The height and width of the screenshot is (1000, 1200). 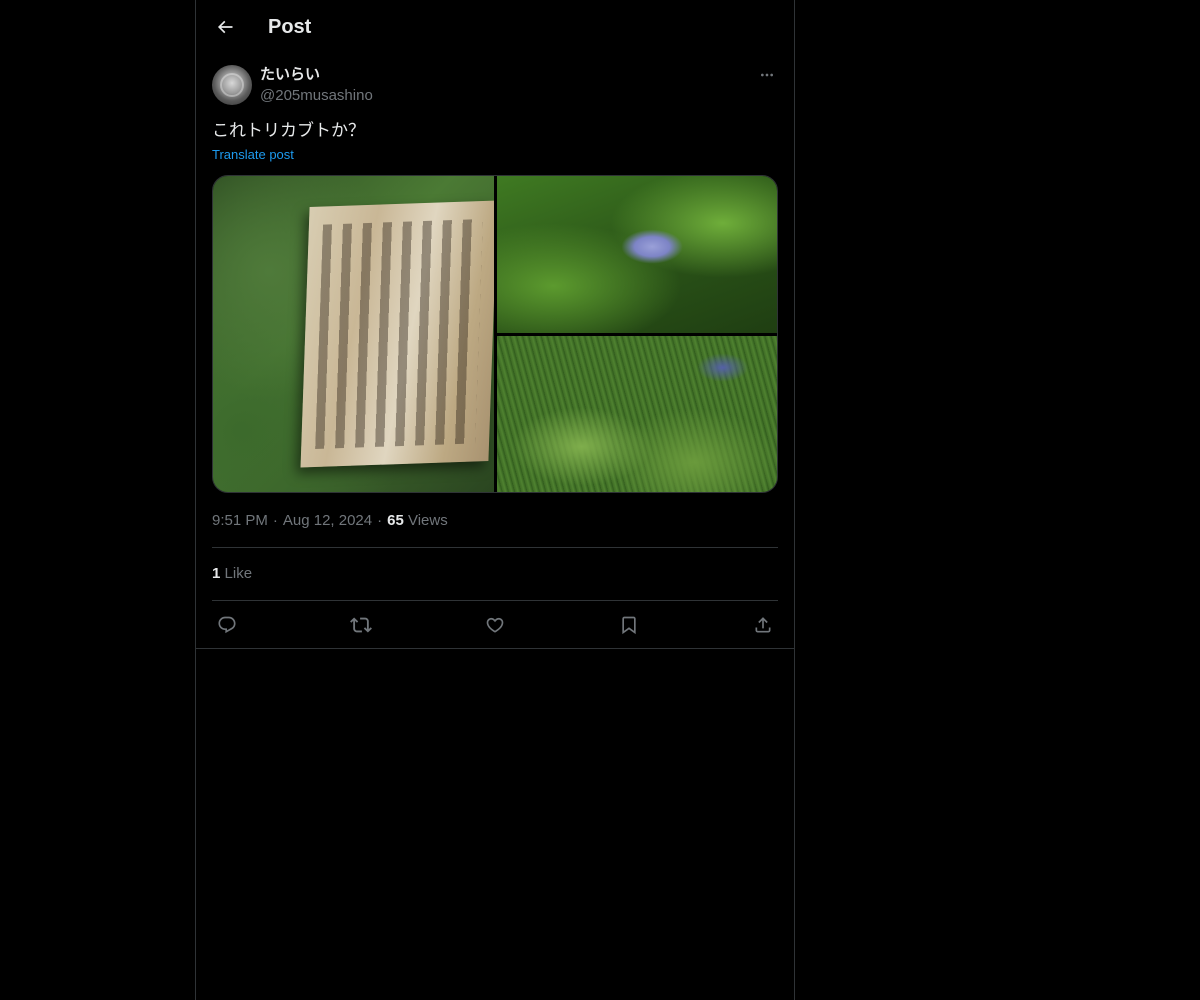 What do you see at coordinates (395, 520) in the screenshot?
I see `views-count: 65` at bounding box center [395, 520].